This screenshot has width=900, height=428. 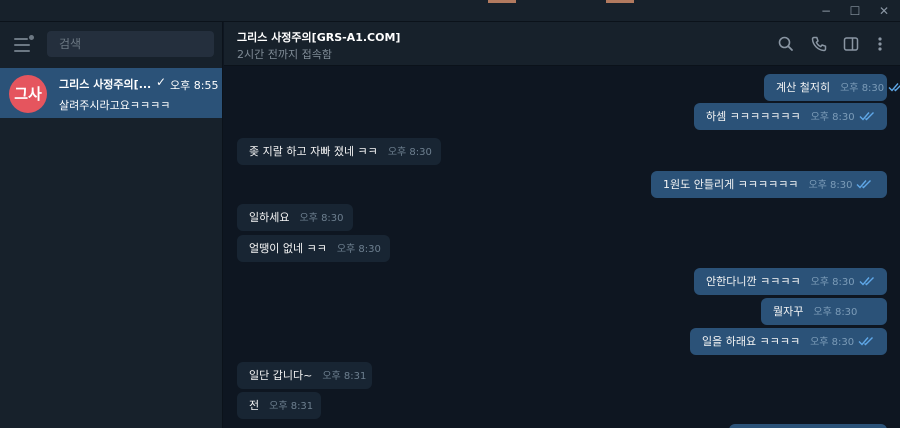 What do you see at coordinates (880, 44) in the screenshot?
I see `more-vertical-icon` at bounding box center [880, 44].